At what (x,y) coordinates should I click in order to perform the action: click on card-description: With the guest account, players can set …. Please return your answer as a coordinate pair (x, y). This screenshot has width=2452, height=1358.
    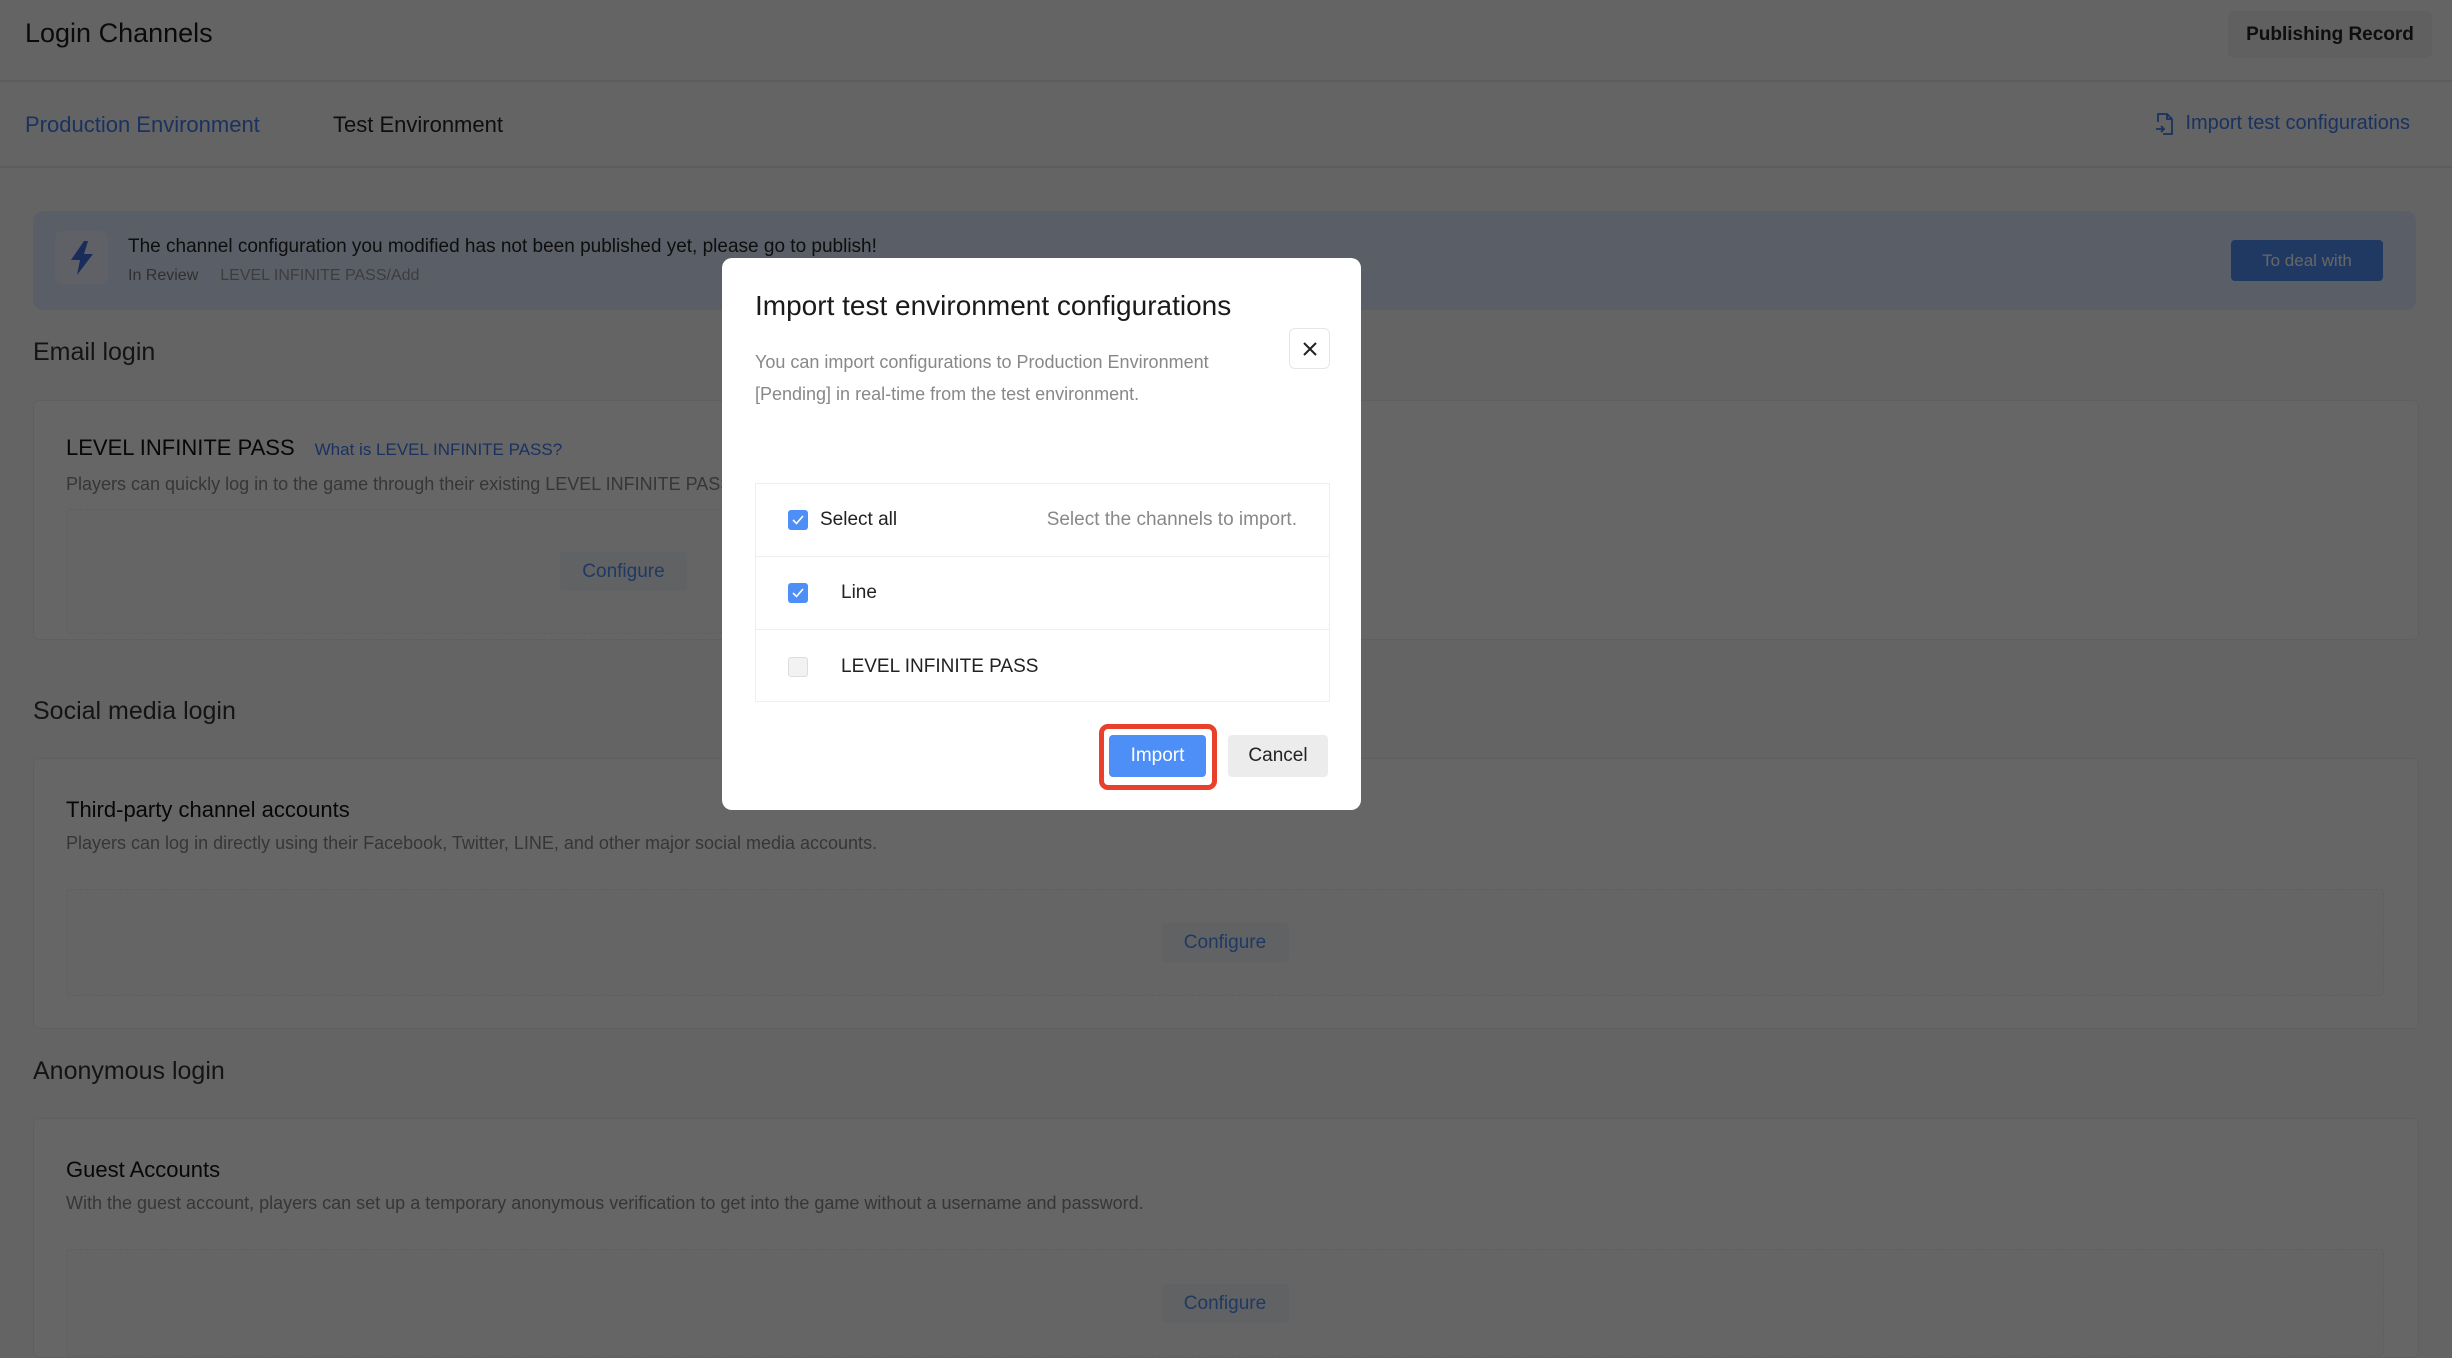
    Looking at the image, I should click on (605, 1203).